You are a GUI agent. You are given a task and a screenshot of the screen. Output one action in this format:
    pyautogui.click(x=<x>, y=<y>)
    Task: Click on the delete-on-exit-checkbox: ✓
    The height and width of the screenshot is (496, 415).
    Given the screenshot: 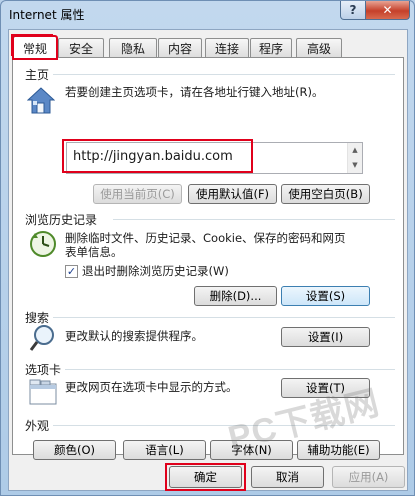 What is the action you would take?
    pyautogui.click(x=71, y=271)
    